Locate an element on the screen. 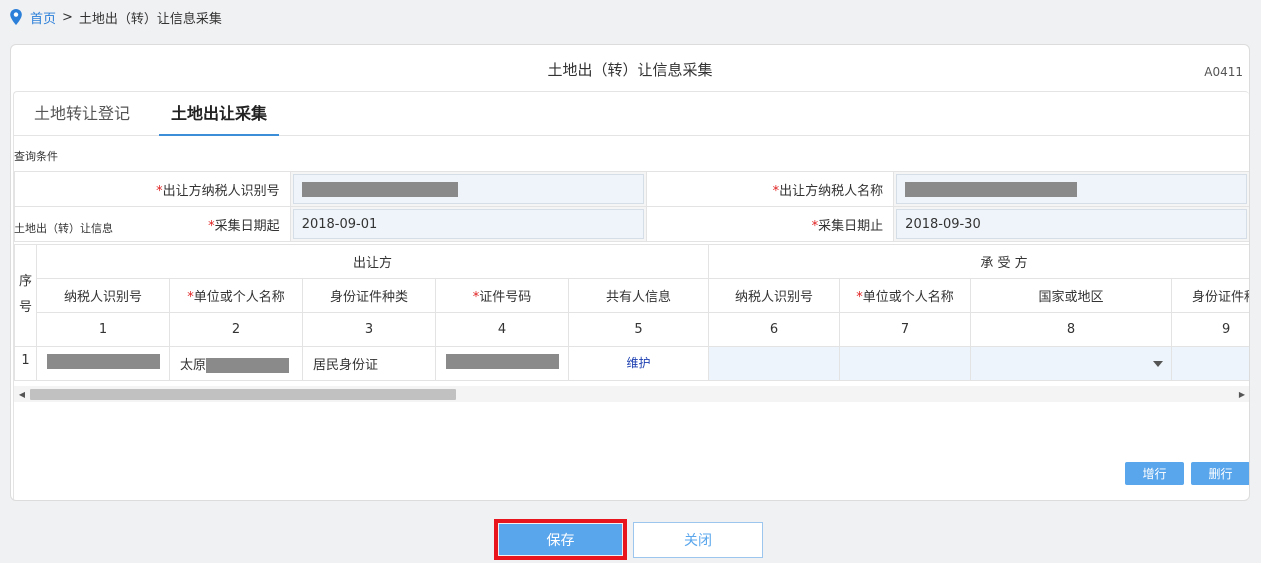  col-num-5: 5 is located at coordinates (638, 329).